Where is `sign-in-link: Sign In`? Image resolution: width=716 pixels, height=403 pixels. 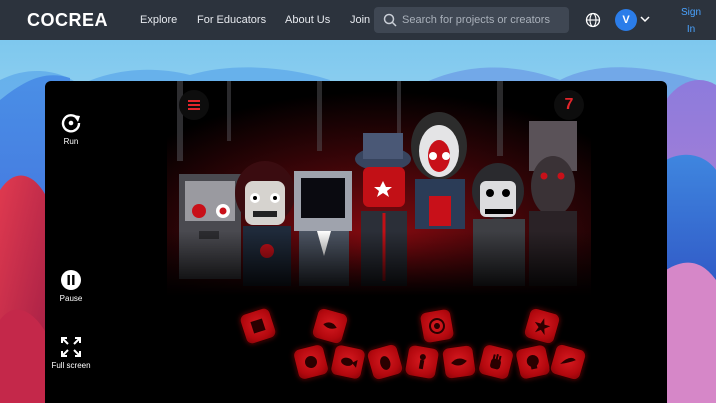
sign-in-link: Sign In is located at coordinates (691, 21).